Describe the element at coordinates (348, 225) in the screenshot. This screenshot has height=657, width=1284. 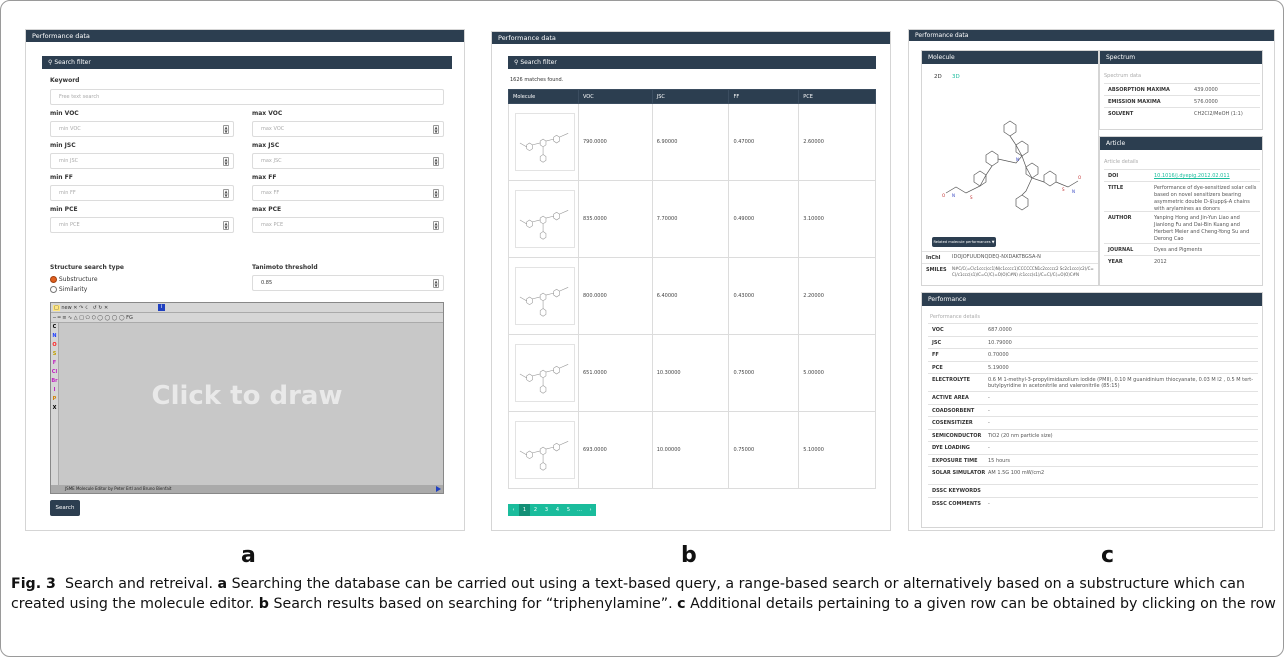
I see `range-max-input: max PCE ▲ ▼` at that location.